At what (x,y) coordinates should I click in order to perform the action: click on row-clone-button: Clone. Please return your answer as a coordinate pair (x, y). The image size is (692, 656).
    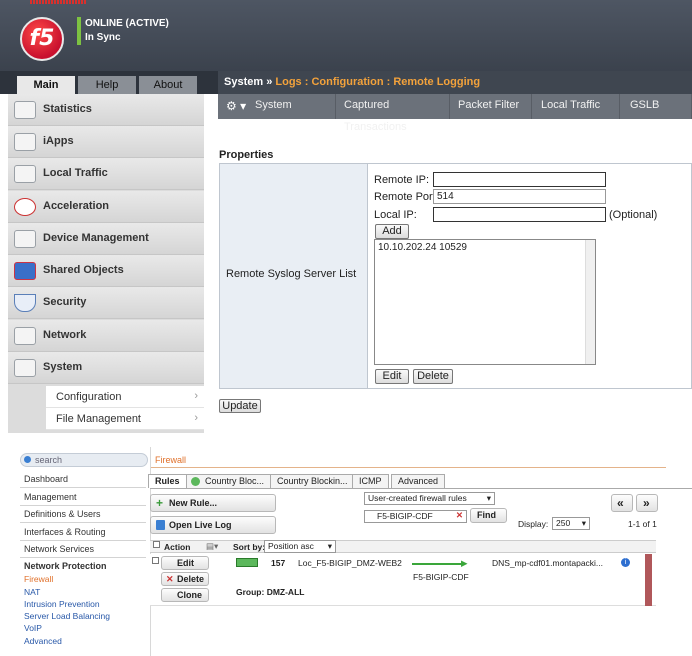
    Looking at the image, I should click on (185, 595).